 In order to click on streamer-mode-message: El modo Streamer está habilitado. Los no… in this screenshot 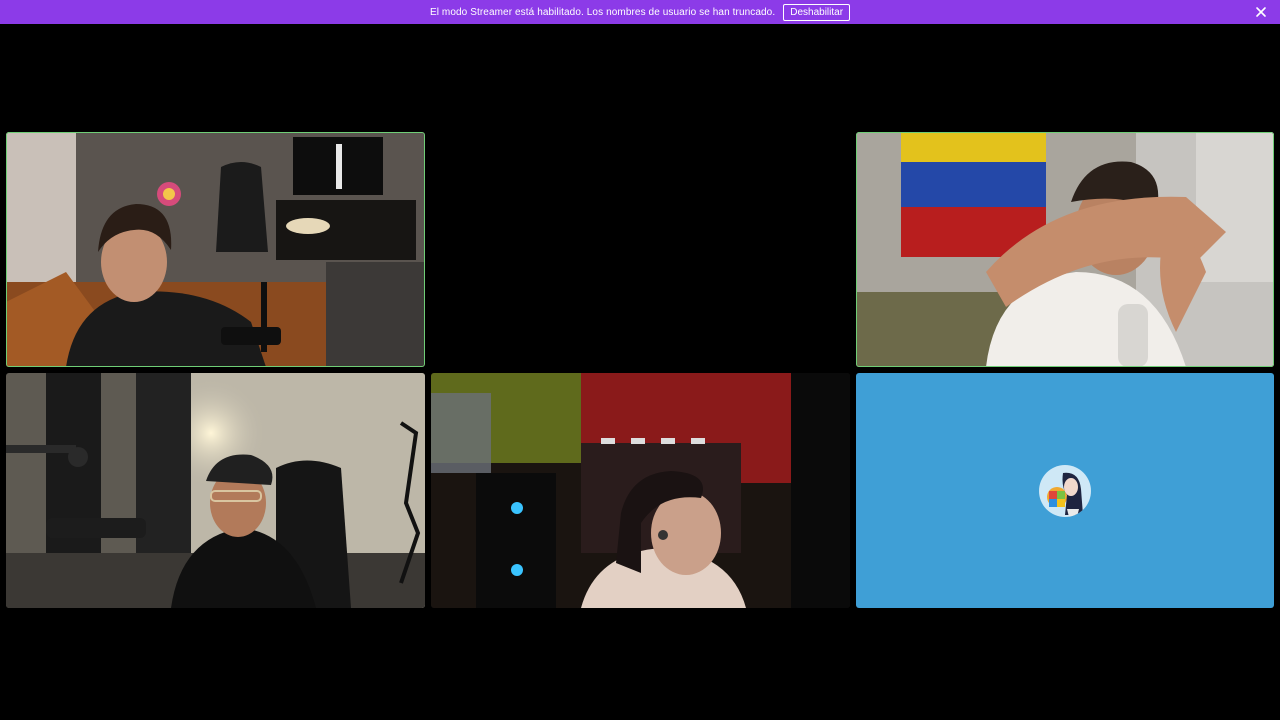, I will do `click(602, 12)`.